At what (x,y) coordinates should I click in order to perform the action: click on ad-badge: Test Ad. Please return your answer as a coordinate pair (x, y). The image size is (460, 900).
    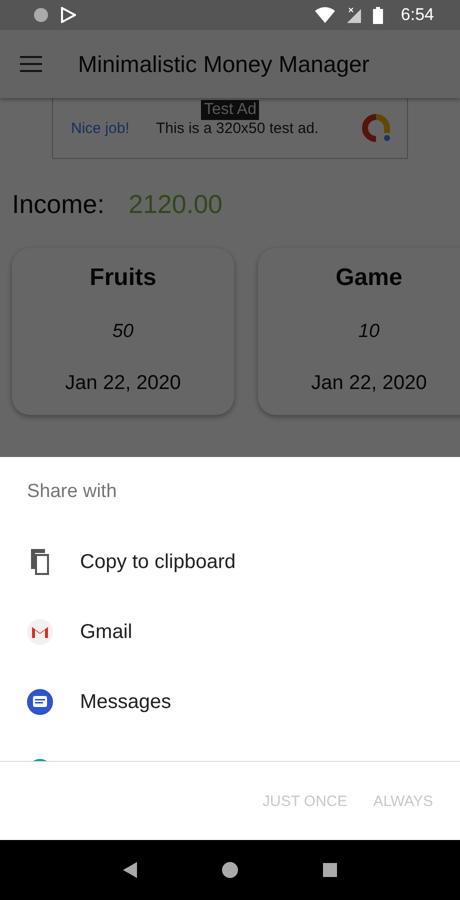
    Looking at the image, I should click on (230, 110).